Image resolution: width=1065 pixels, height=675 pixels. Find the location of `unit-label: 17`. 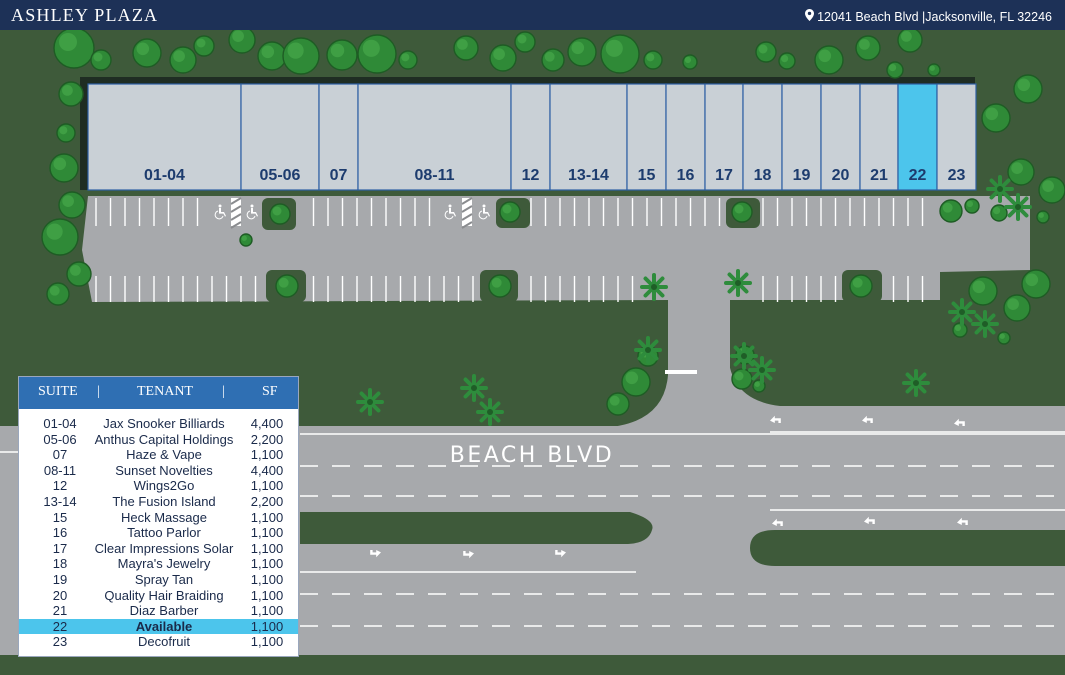

unit-label: 17 is located at coordinates (724, 175).